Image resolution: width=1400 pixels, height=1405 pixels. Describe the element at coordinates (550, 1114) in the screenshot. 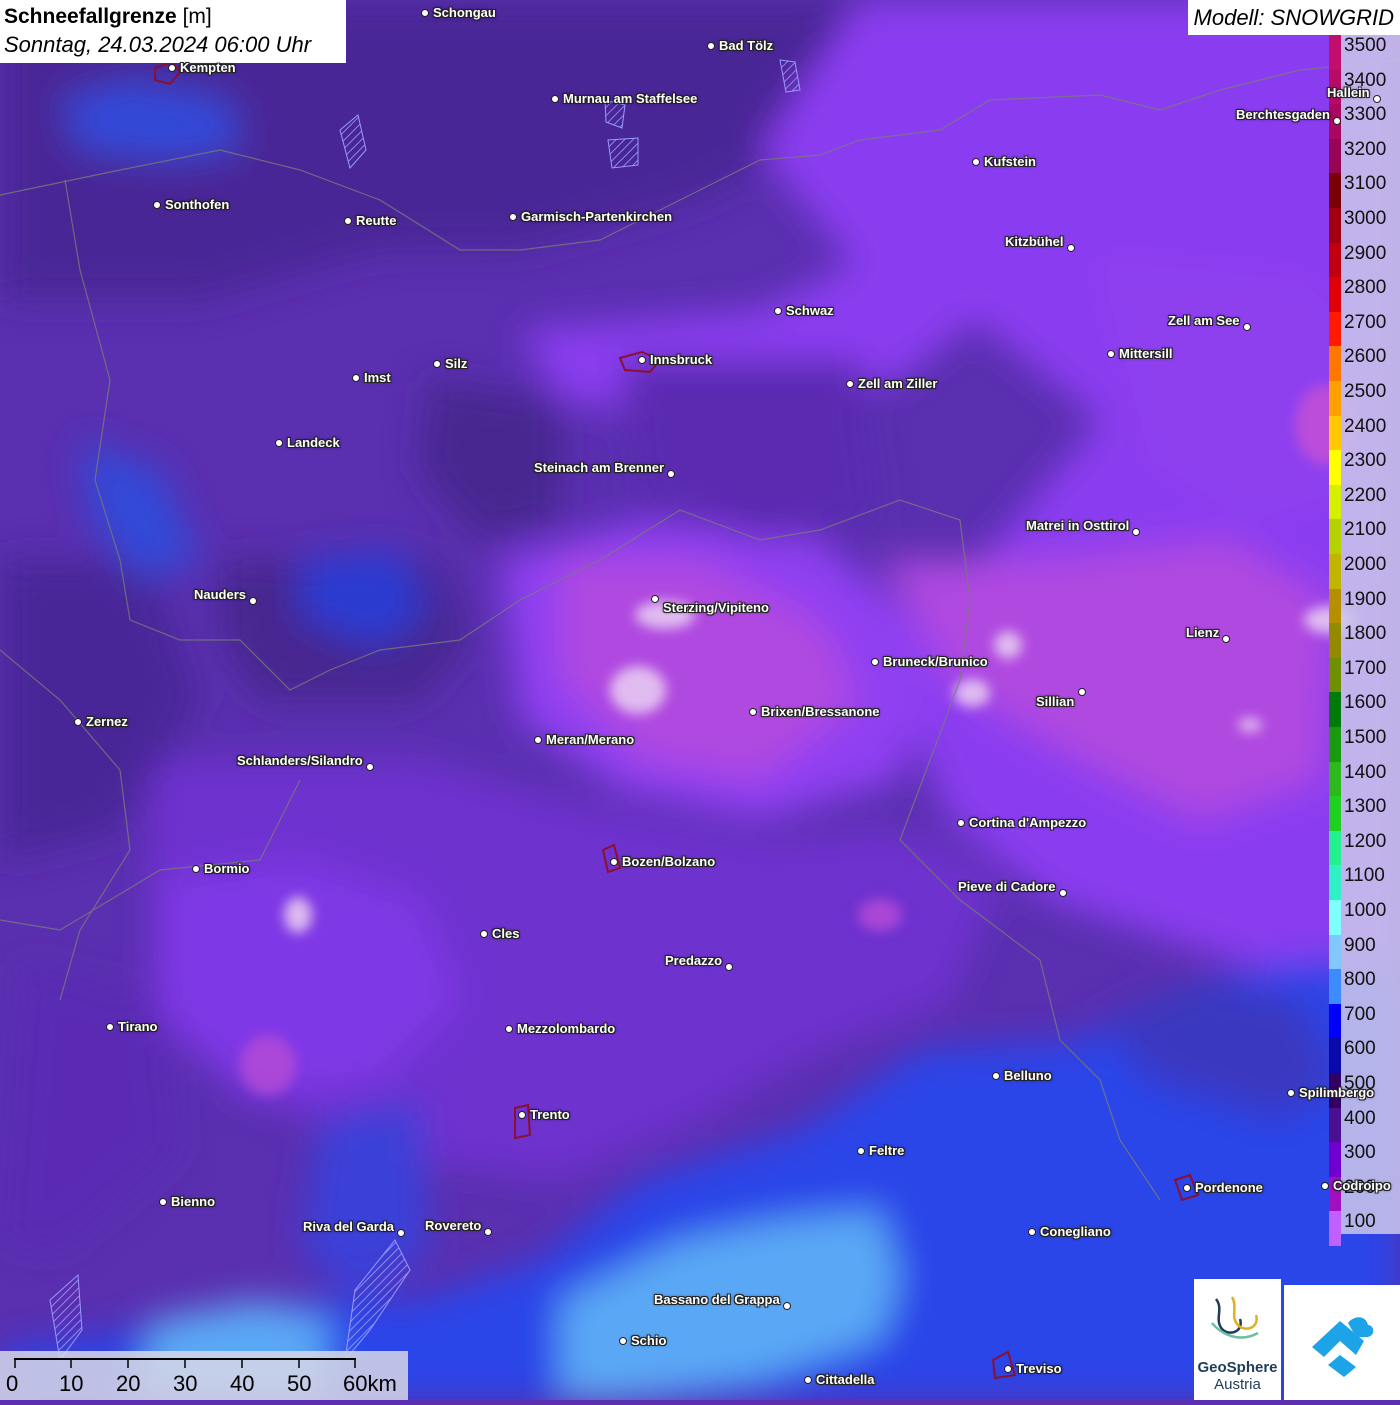

I see `city-label: Trento` at that location.